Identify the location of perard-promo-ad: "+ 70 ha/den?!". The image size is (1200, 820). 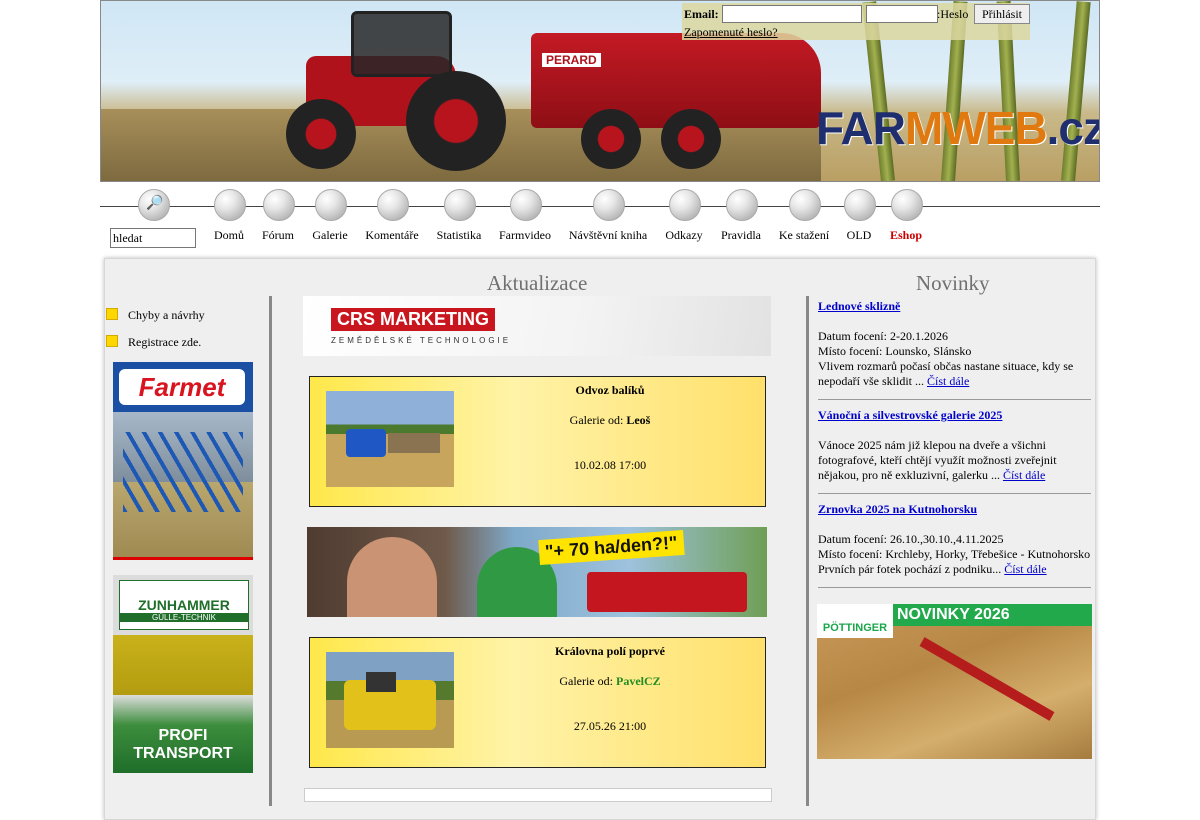
(537, 572).